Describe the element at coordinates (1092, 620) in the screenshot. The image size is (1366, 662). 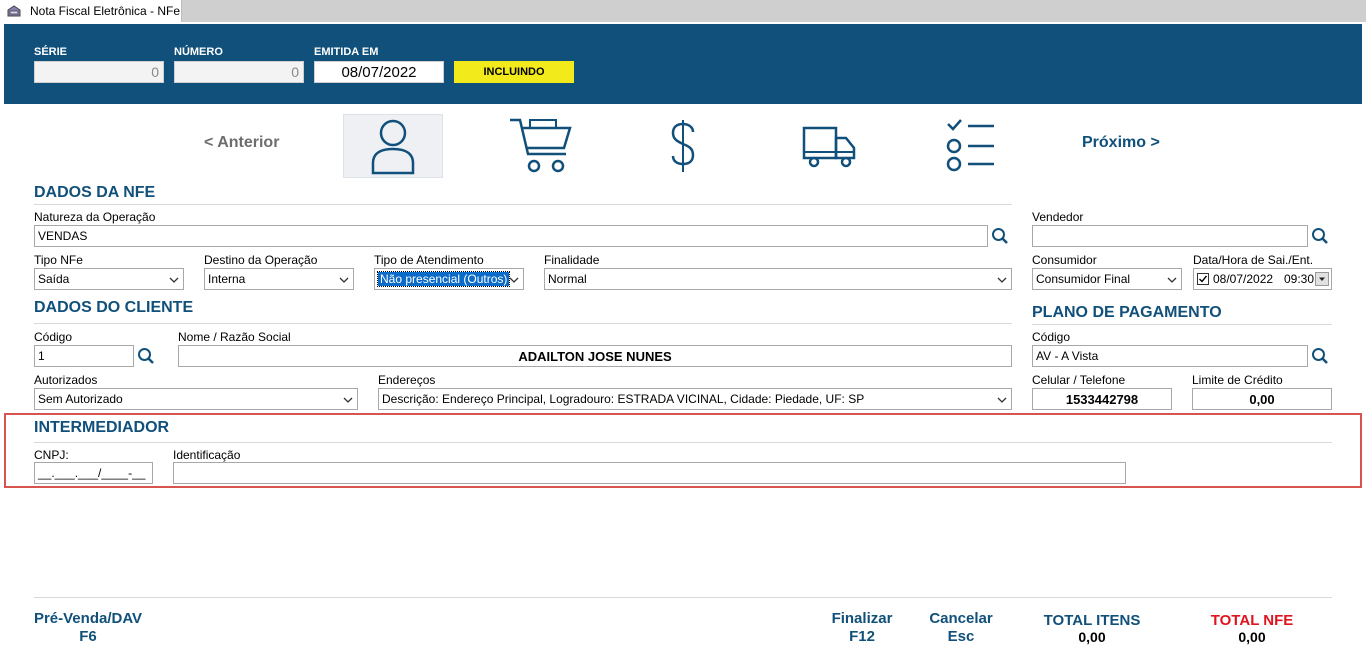
I see `total-itens-label: TOTAL ITENS` at that location.